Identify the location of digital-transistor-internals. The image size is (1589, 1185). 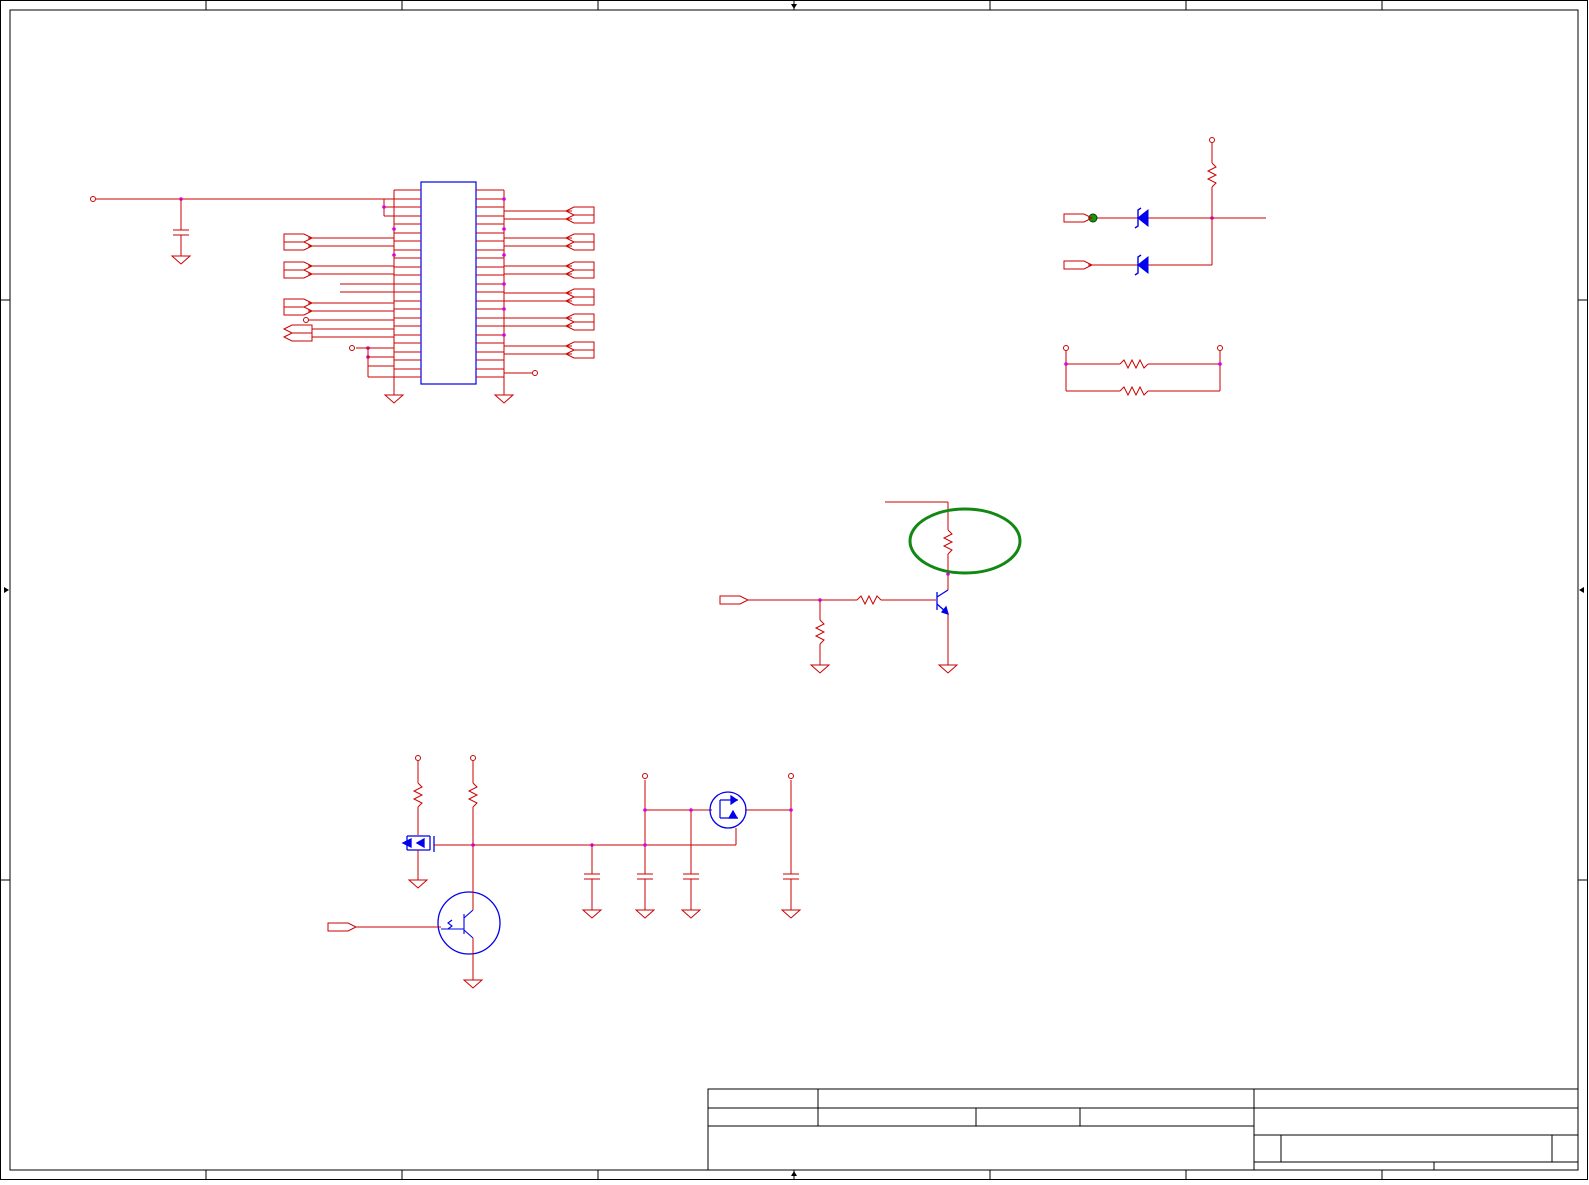
(457, 924).